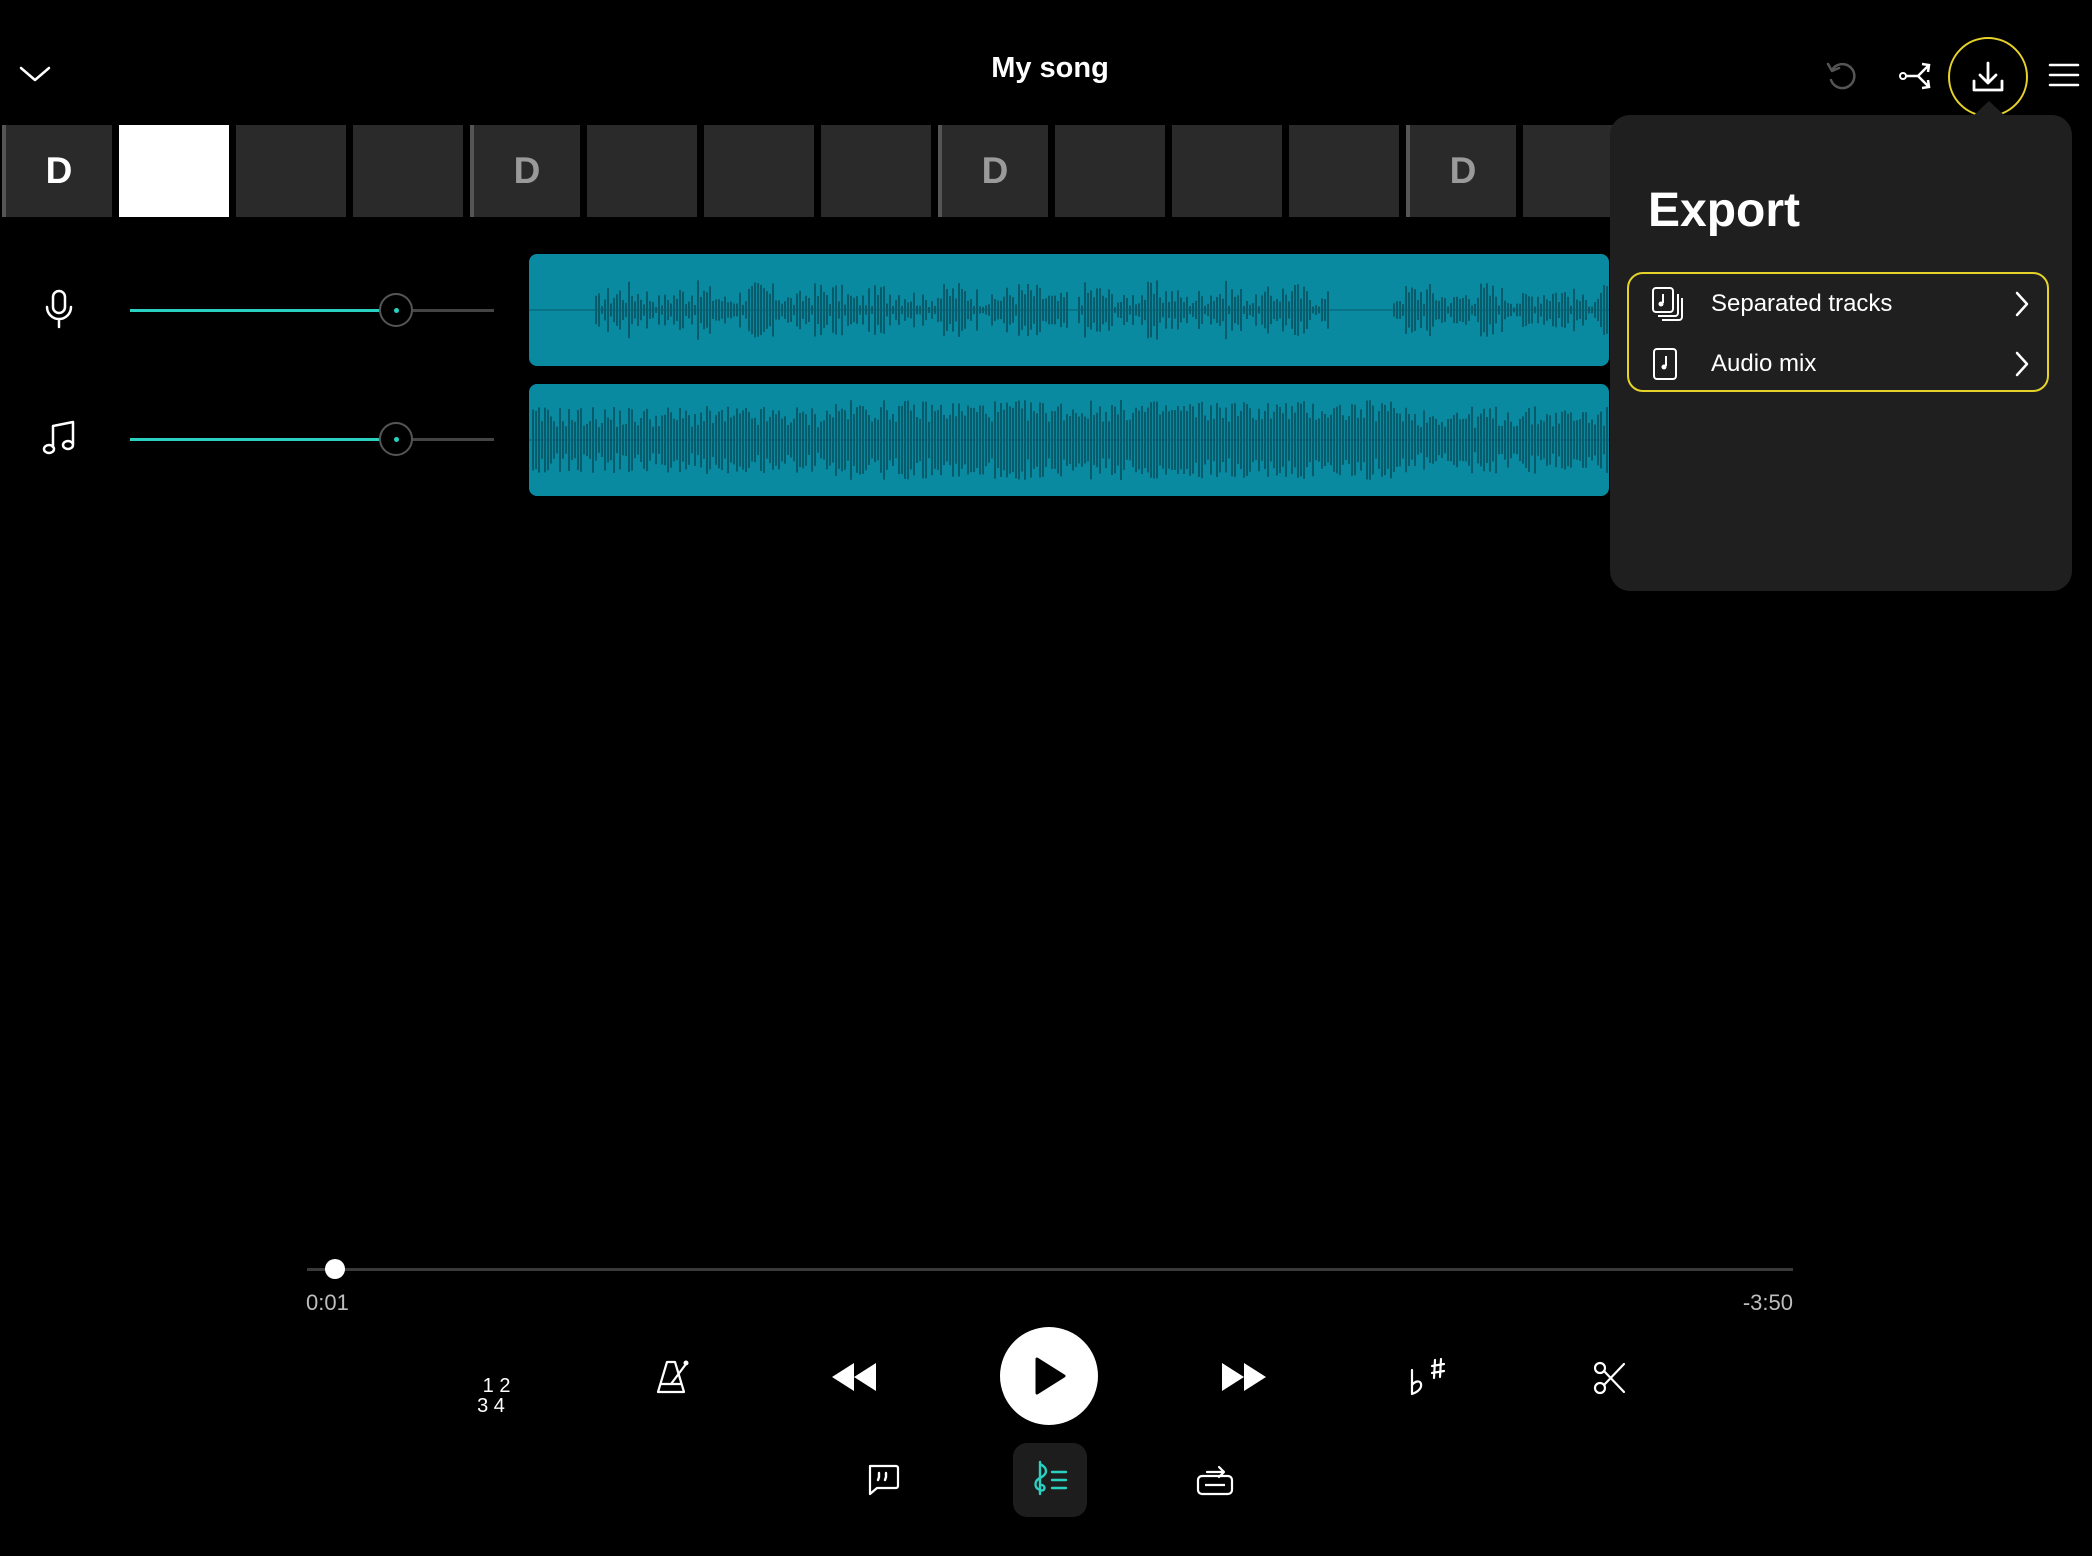 Image resolution: width=2092 pixels, height=1556 pixels. Describe the element at coordinates (2064, 75) in the screenshot. I see `menu-icon` at that location.